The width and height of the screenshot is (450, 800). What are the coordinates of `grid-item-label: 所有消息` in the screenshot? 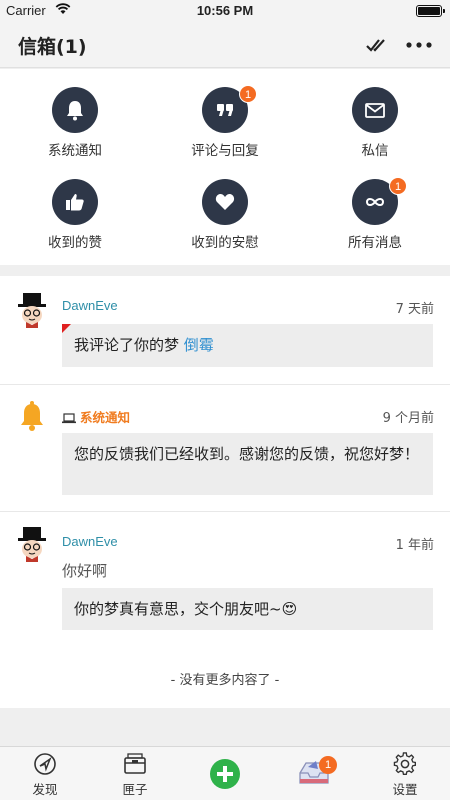 It's located at (375, 243).